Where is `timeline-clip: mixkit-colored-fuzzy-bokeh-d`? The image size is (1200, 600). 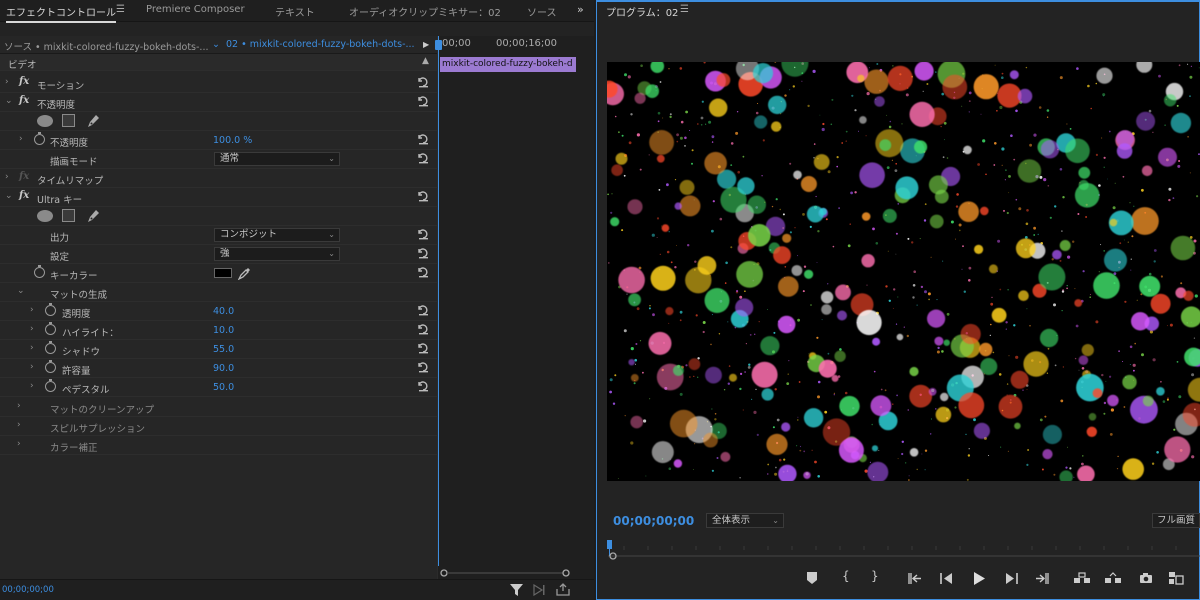
timeline-clip: mixkit-colored-fuzzy-bokeh-d is located at coordinates (508, 64).